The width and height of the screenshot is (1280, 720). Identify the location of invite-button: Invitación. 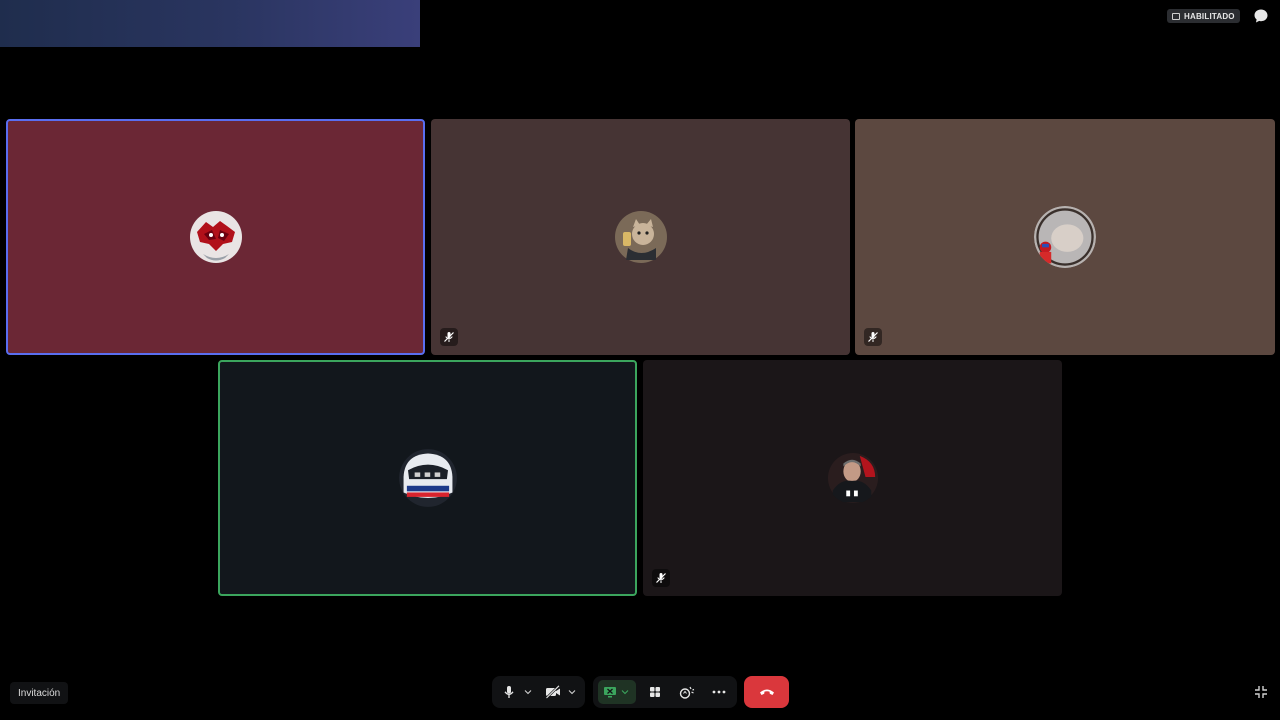
(39, 693).